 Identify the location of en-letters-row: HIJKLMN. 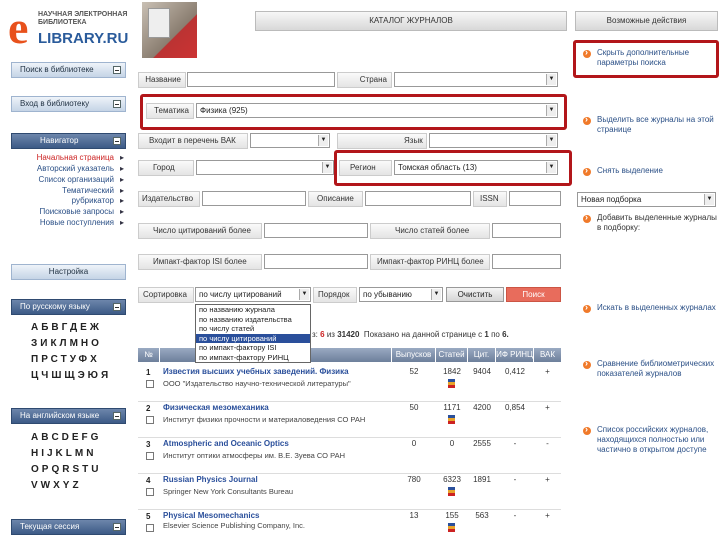
(68, 454).